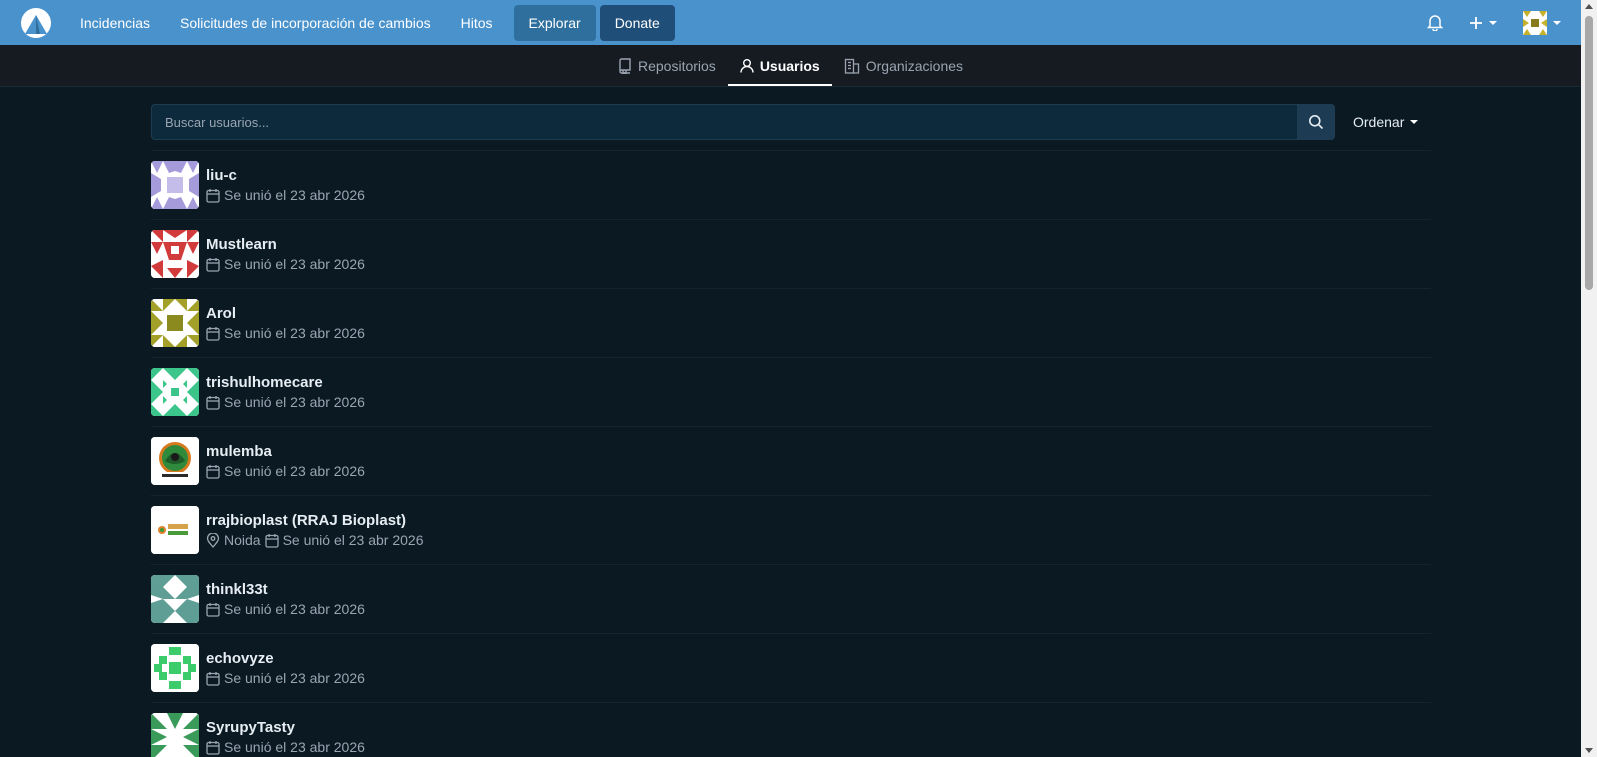 The height and width of the screenshot is (757, 1597). I want to click on search-icon, so click(1316, 122).